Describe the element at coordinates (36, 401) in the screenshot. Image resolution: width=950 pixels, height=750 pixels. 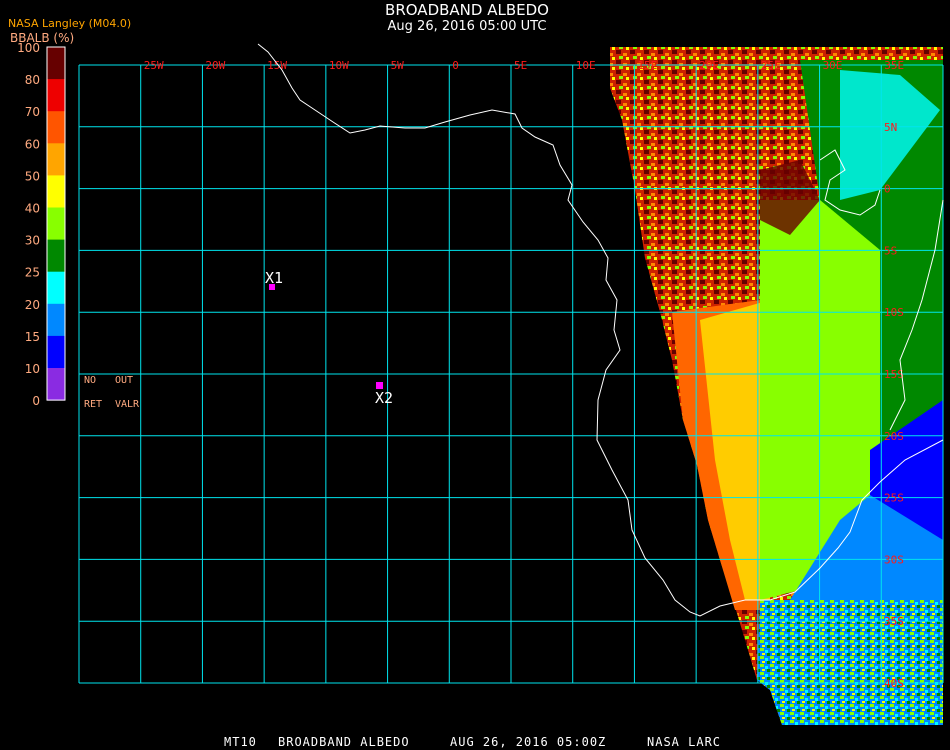
I see `legend-tick: 0` at that location.